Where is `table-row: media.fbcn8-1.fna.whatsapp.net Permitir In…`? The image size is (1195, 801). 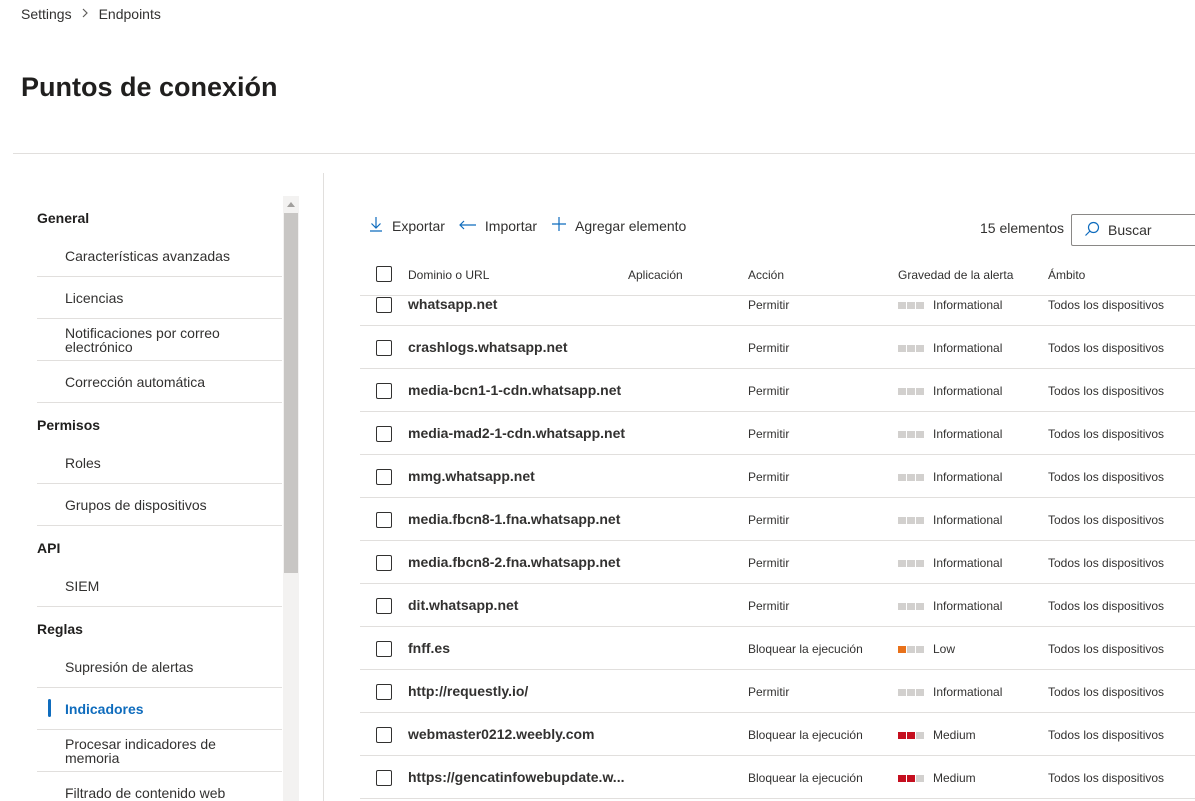 table-row: media.fbcn8-1.fna.whatsapp.net Permitir In… is located at coordinates (777, 519).